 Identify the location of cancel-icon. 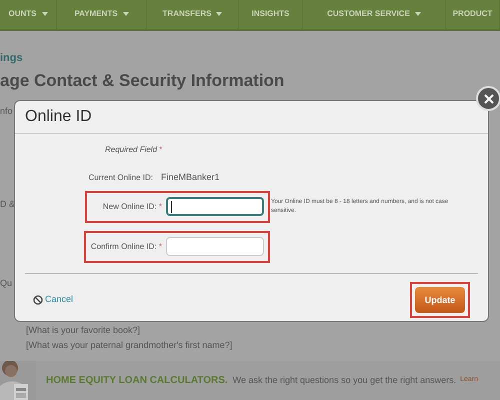
(38, 299).